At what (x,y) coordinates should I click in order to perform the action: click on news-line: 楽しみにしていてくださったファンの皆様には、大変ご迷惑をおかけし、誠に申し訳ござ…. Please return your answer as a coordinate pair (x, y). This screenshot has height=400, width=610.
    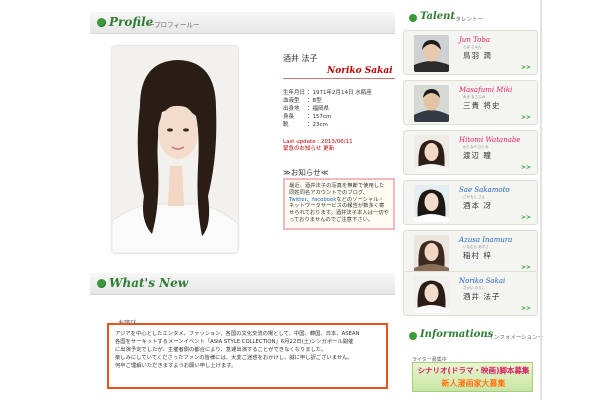
    Looking at the image, I should click on (234, 358).